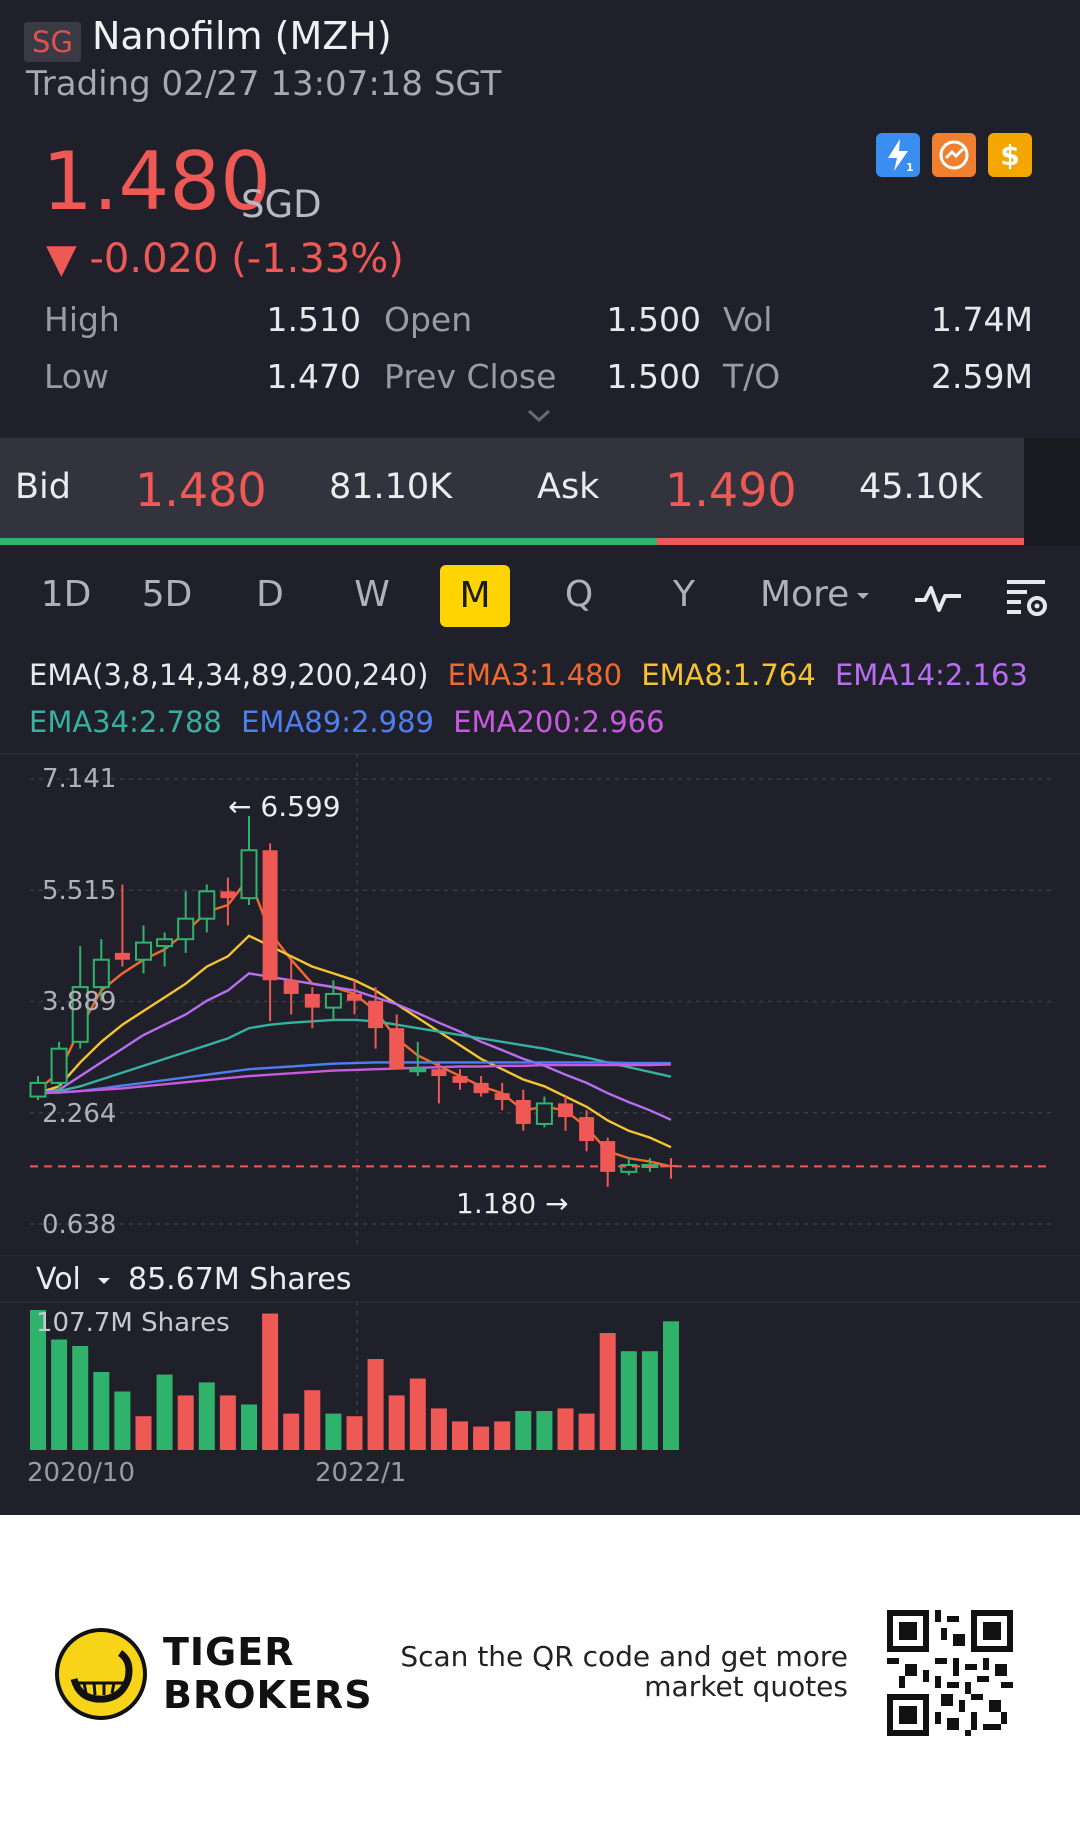  What do you see at coordinates (579, 594) in the screenshot?
I see `tab-quarter: Q` at bounding box center [579, 594].